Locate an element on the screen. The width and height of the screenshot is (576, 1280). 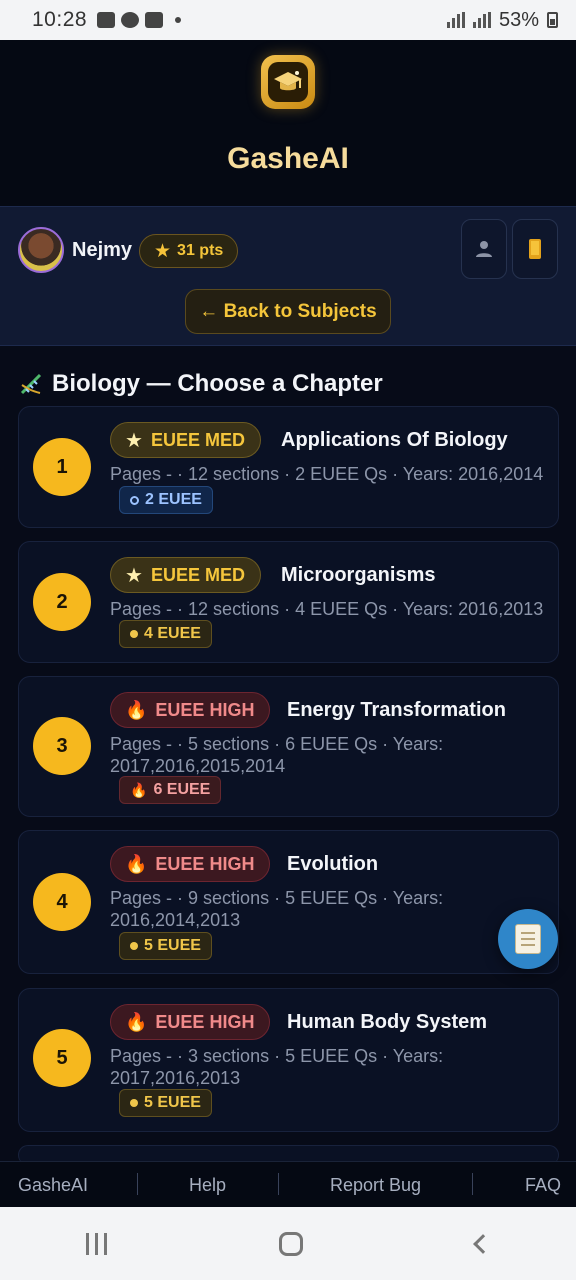
chapter-number: 1 is located at coordinates (62, 467).